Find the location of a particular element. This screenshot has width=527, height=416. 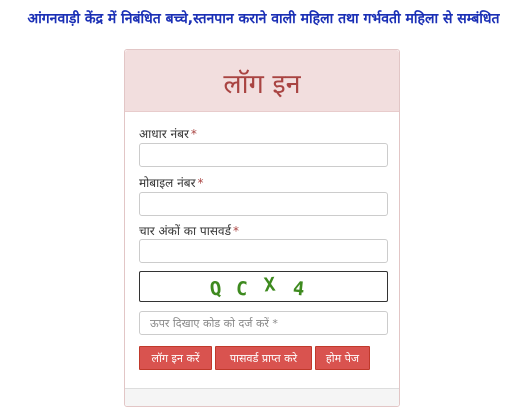

home-page-button: होम पेज is located at coordinates (342, 358).